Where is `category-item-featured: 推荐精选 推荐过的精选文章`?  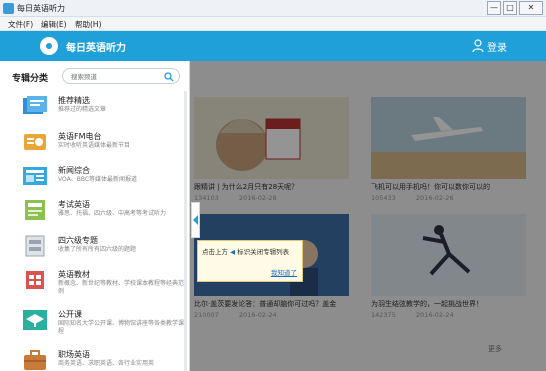
category-item-featured: 推荐精选 推荐过的精选文章 is located at coordinates (94, 109).